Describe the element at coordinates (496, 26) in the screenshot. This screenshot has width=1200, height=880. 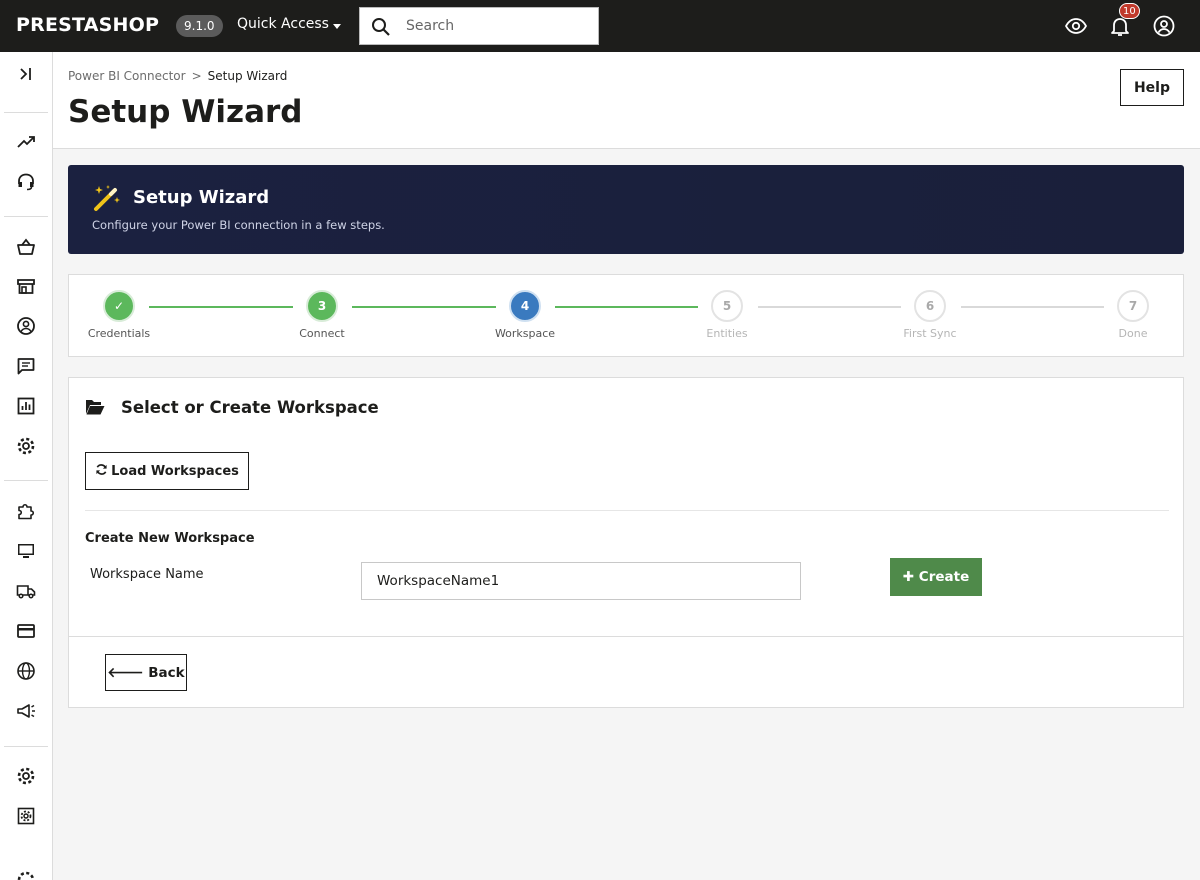
I see `search-input` at that location.